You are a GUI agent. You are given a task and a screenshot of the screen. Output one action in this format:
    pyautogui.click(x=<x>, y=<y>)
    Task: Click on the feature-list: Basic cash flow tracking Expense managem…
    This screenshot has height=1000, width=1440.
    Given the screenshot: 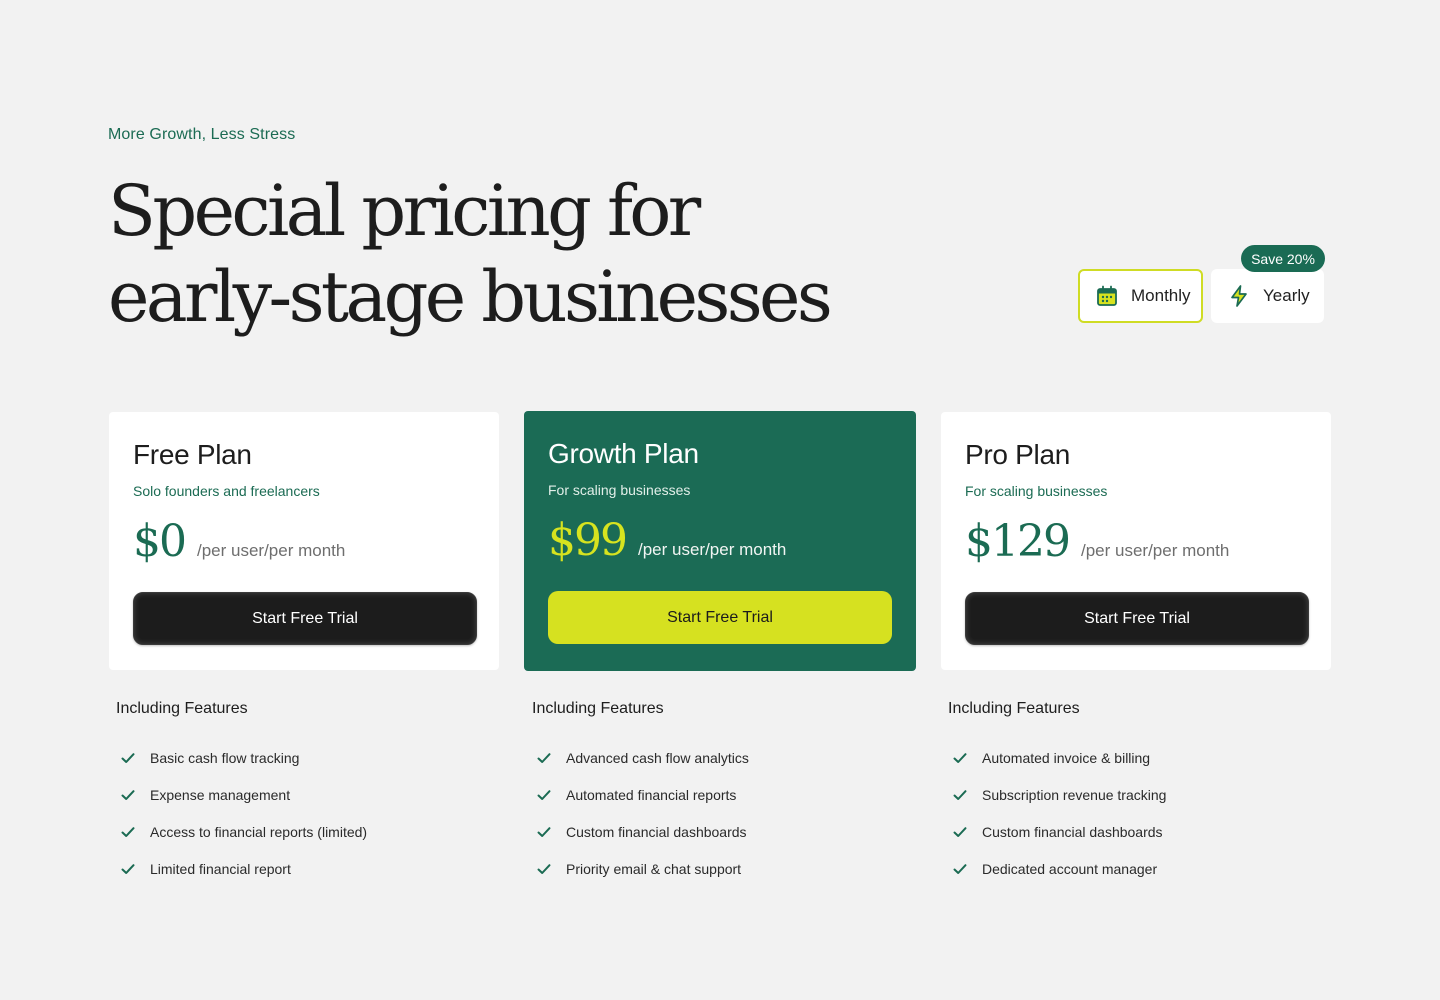 What is the action you would take?
    pyautogui.click(x=298, y=813)
    